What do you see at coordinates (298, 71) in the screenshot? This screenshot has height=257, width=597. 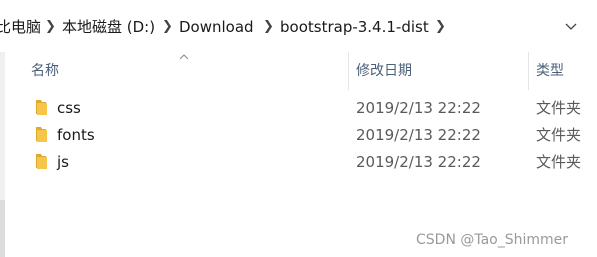 I see `column-header-row: 名称 修改日期 类型` at bounding box center [298, 71].